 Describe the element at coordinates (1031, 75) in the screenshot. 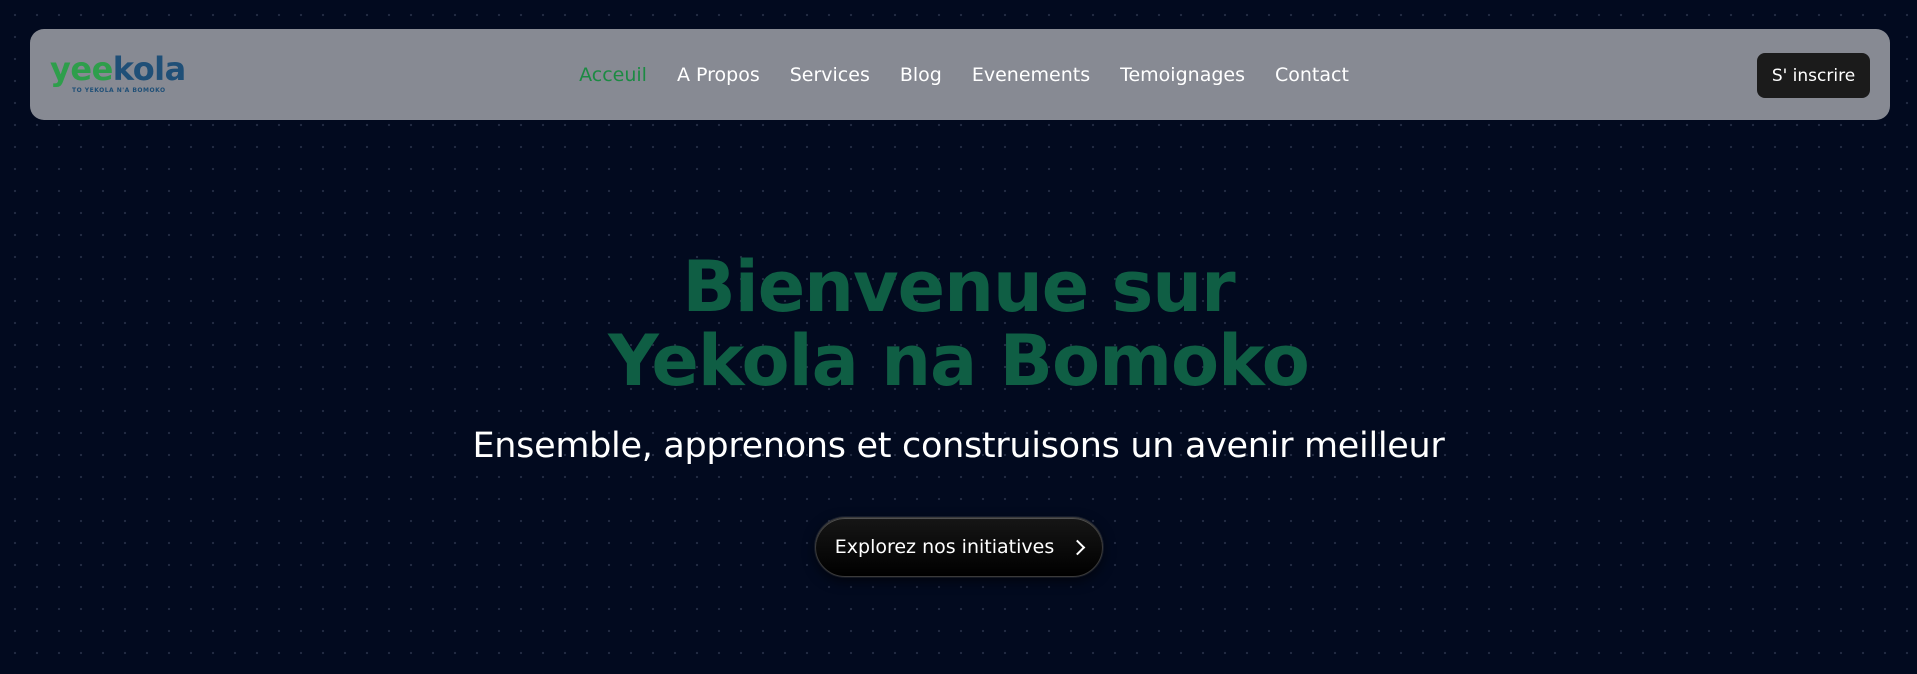

I see `nav-link-evenements: Evenements` at that location.